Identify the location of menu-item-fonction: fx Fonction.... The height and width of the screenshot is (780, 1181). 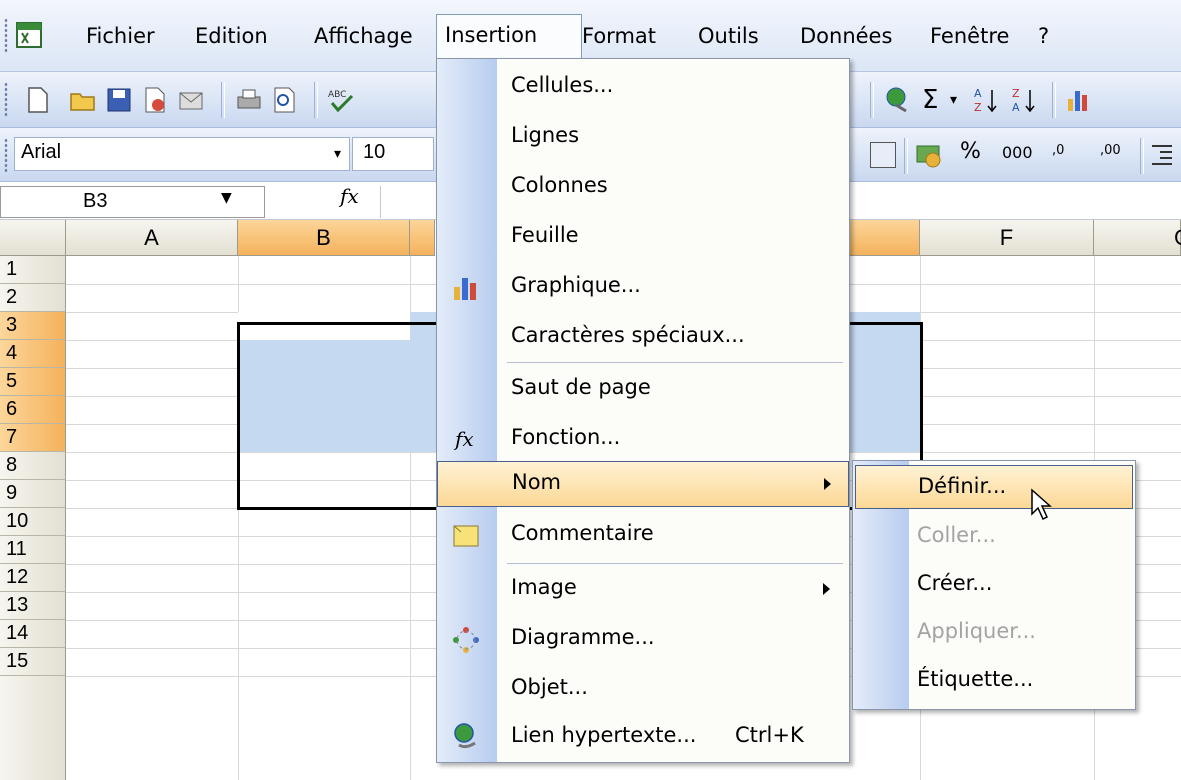
(643, 440).